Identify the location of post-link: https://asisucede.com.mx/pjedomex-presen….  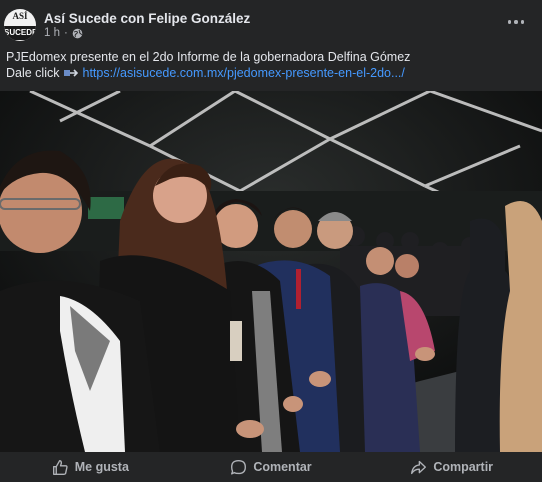
(244, 73).